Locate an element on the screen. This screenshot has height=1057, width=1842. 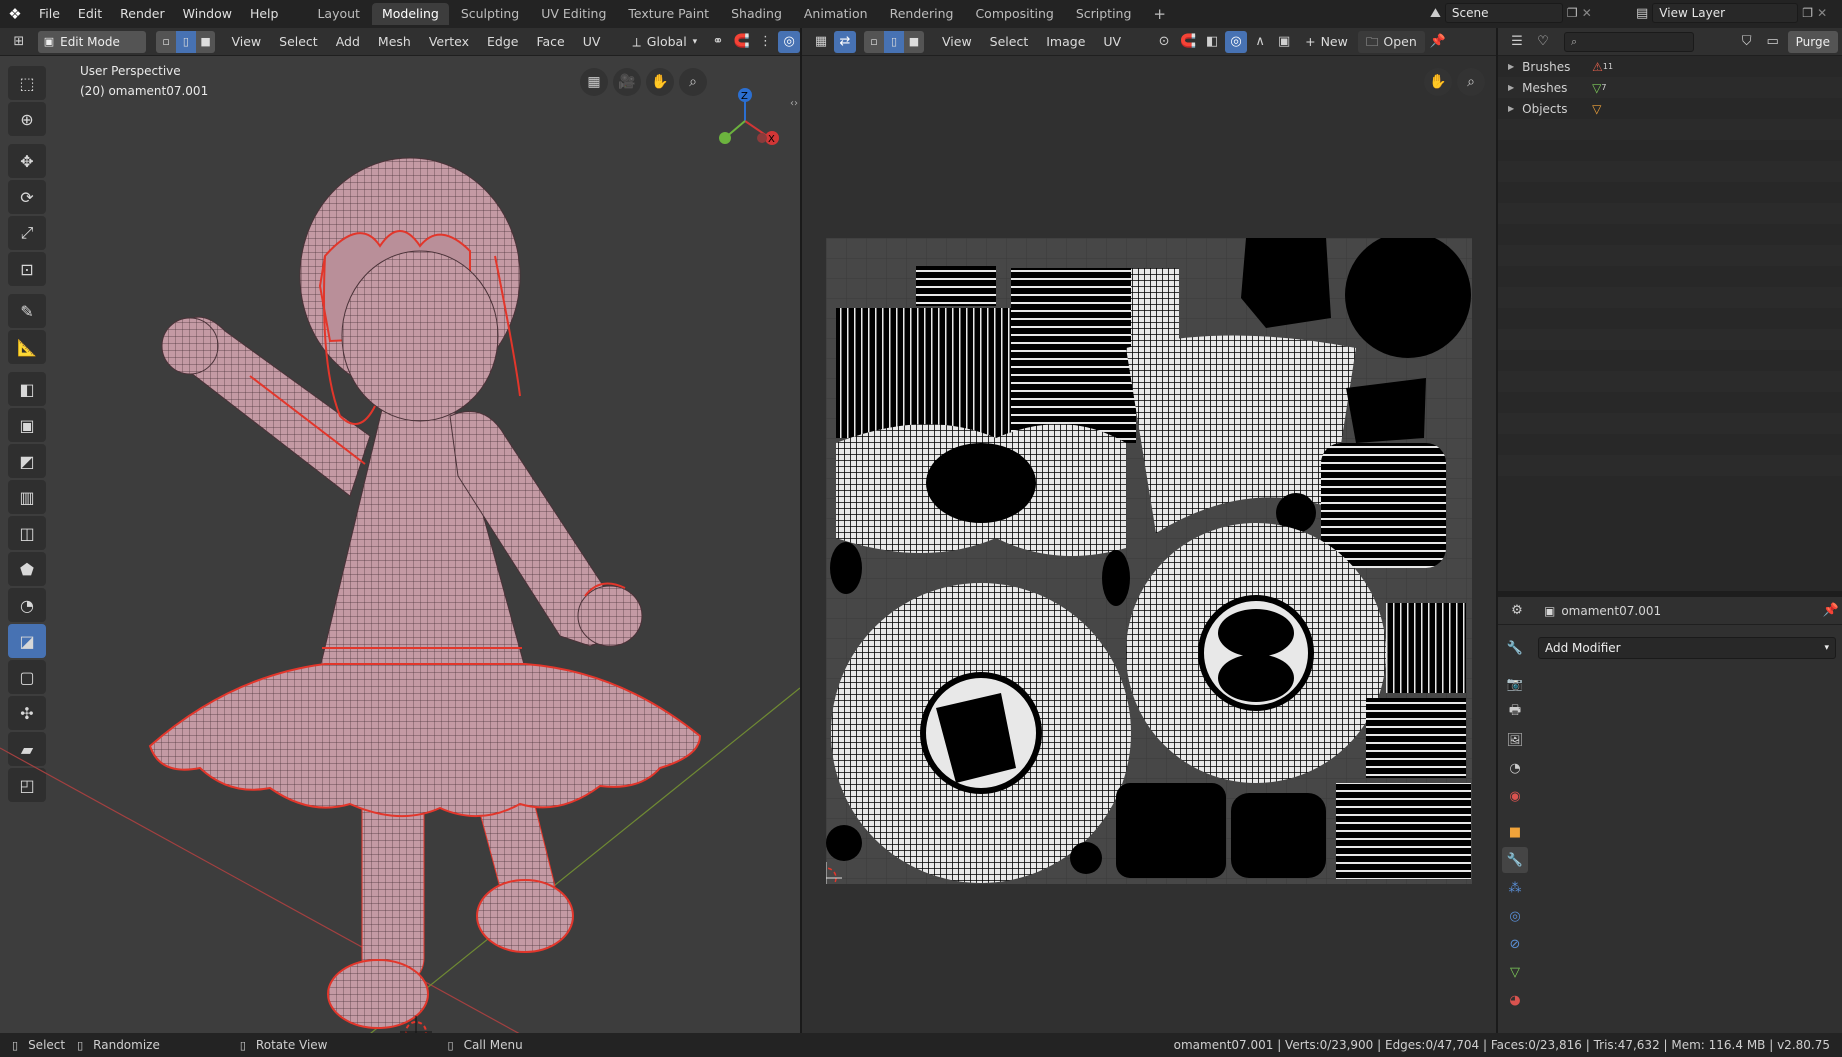
menu-window: Window is located at coordinates (207, 14).